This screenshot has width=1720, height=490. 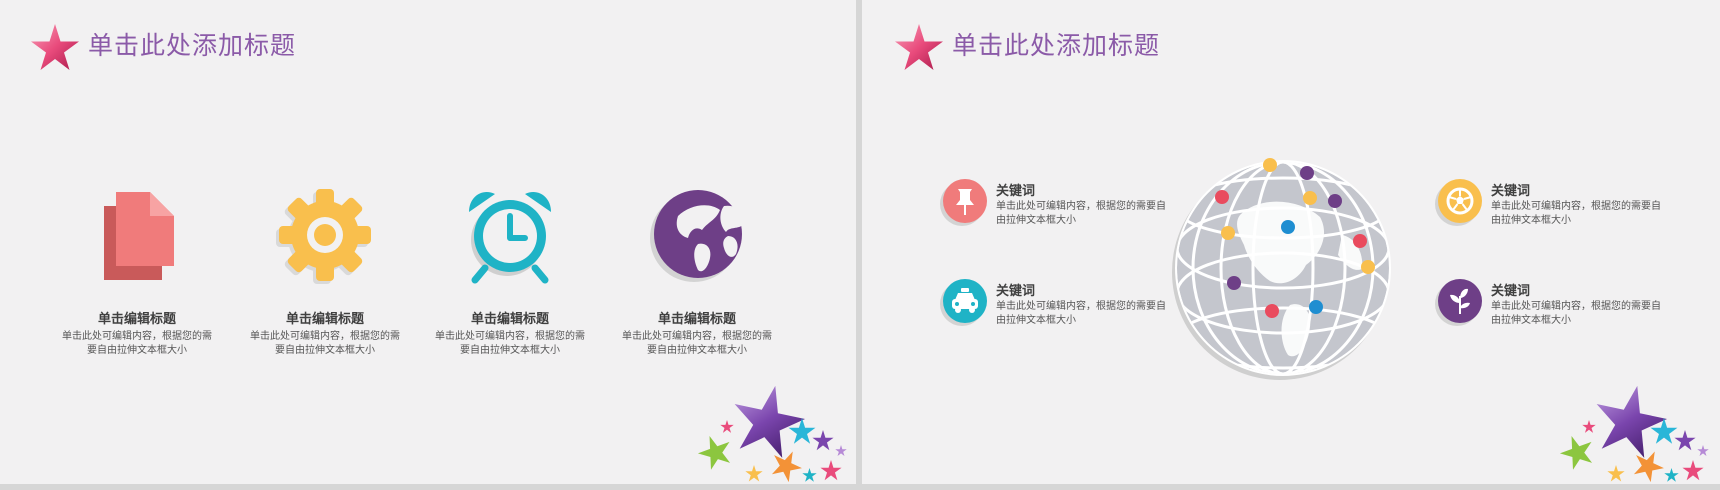 I want to click on taxi-icon, so click(x=963, y=302).